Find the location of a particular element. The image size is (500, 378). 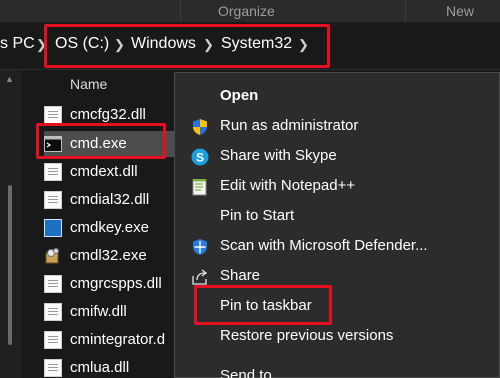

file-name: cmifw.dll is located at coordinates (98, 311).